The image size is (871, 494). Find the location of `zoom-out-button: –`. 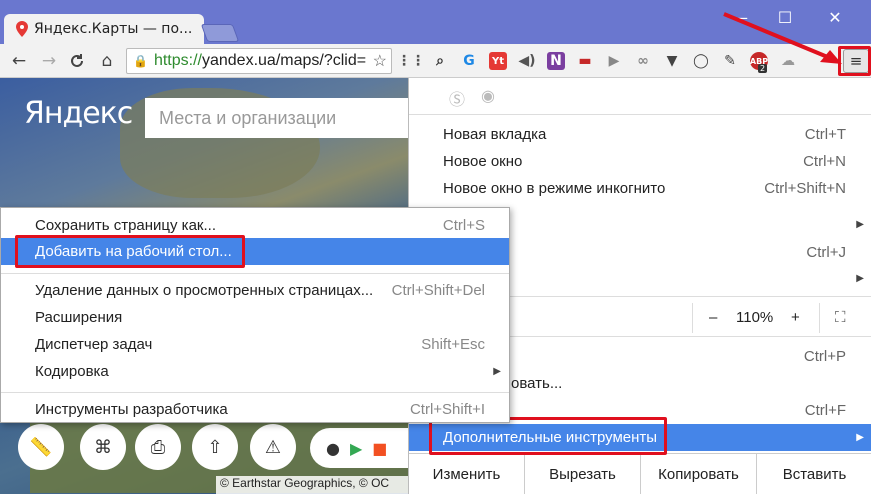

zoom-out-button: – is located at coordinates (713, 317).